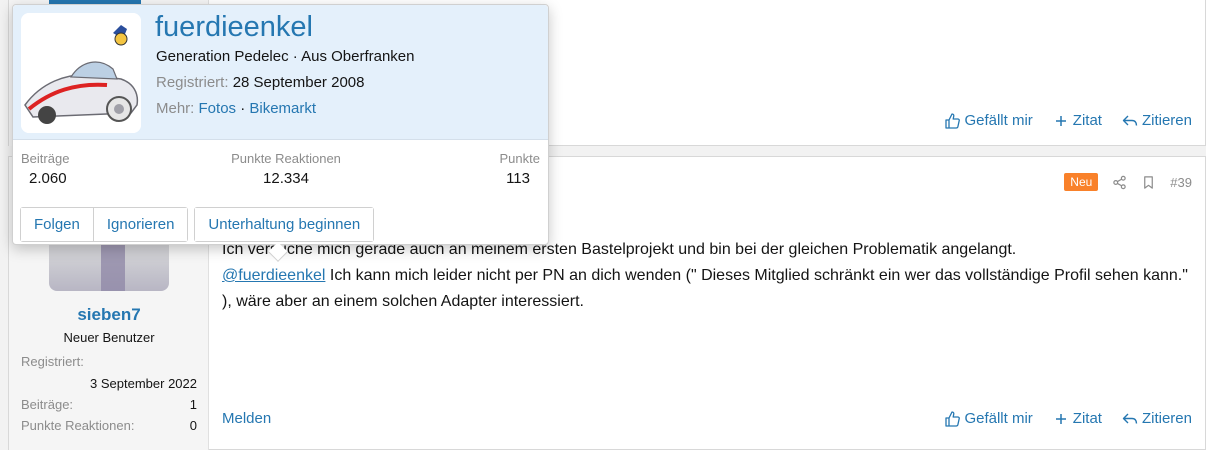 The image size is (1206, 450). What do you see at coordinates (246, 418) in the screenshot?
I see `report-link: Melden` at bounding box center [246, 418].